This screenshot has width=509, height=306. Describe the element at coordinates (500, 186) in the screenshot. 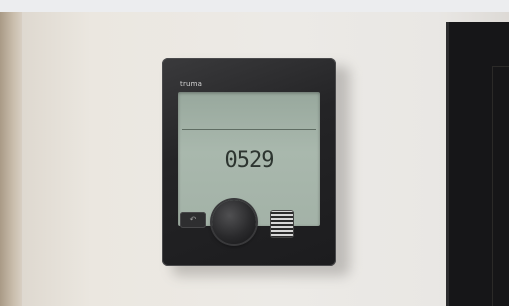

I see `dark-panel-frame` at that location.